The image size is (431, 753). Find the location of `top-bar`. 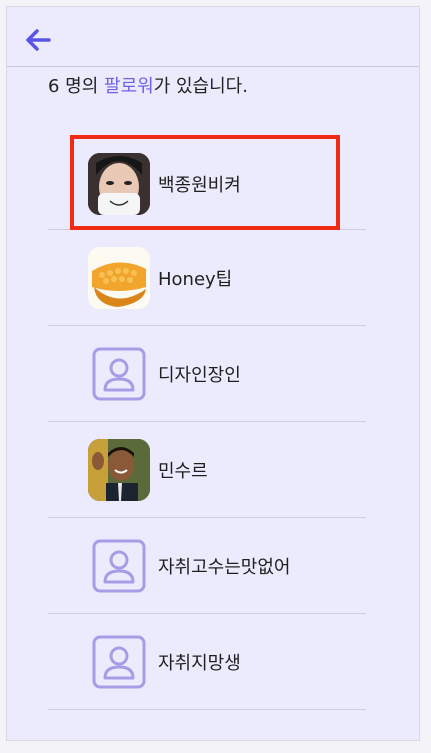

top-bar is located at coordinates (213, 37).